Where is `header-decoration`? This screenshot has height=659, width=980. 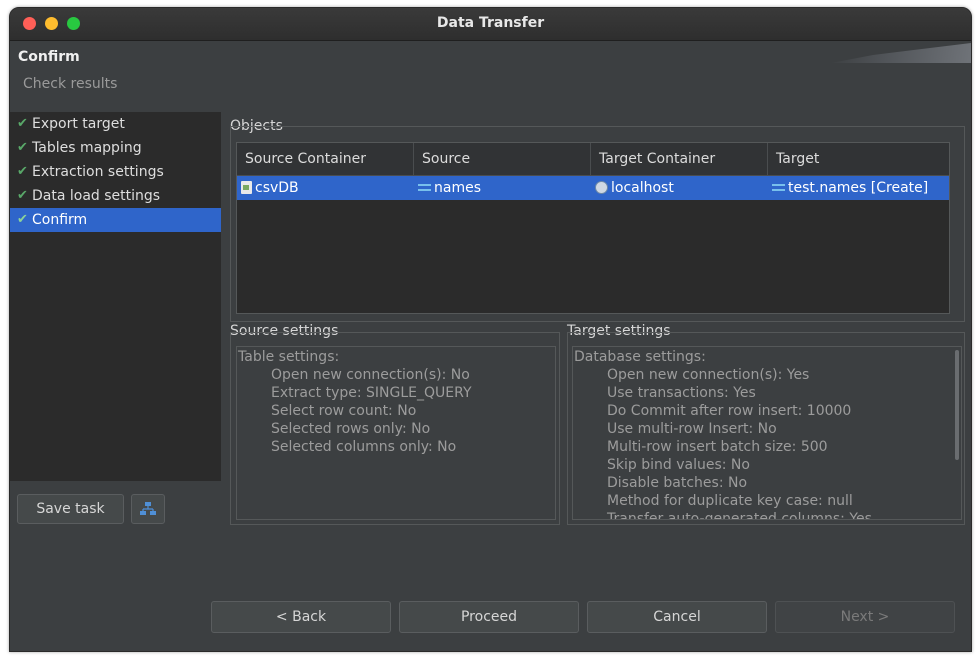 header-decoration is located at coordinates (901, 53).